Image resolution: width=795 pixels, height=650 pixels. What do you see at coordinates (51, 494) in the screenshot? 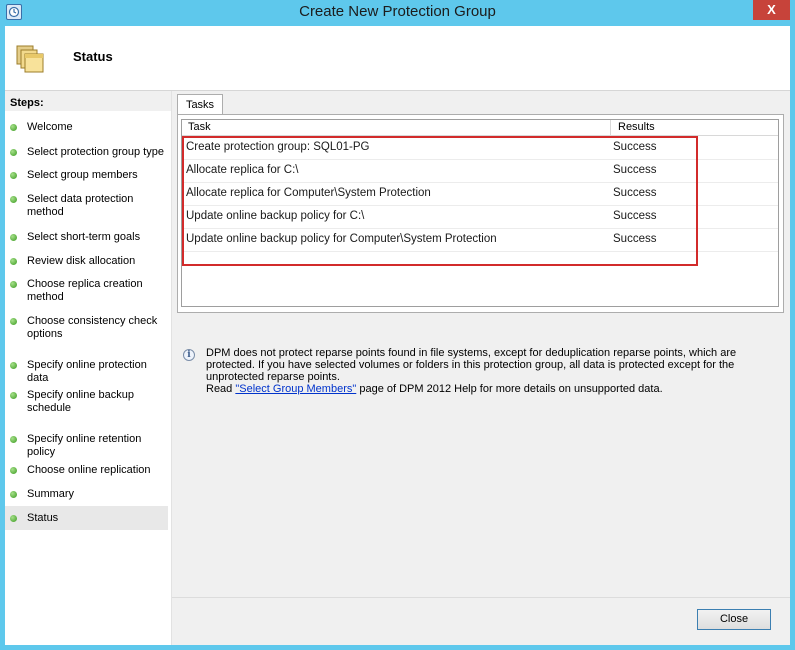
I see `step-label: Summary` at bounding box center [51, 494].